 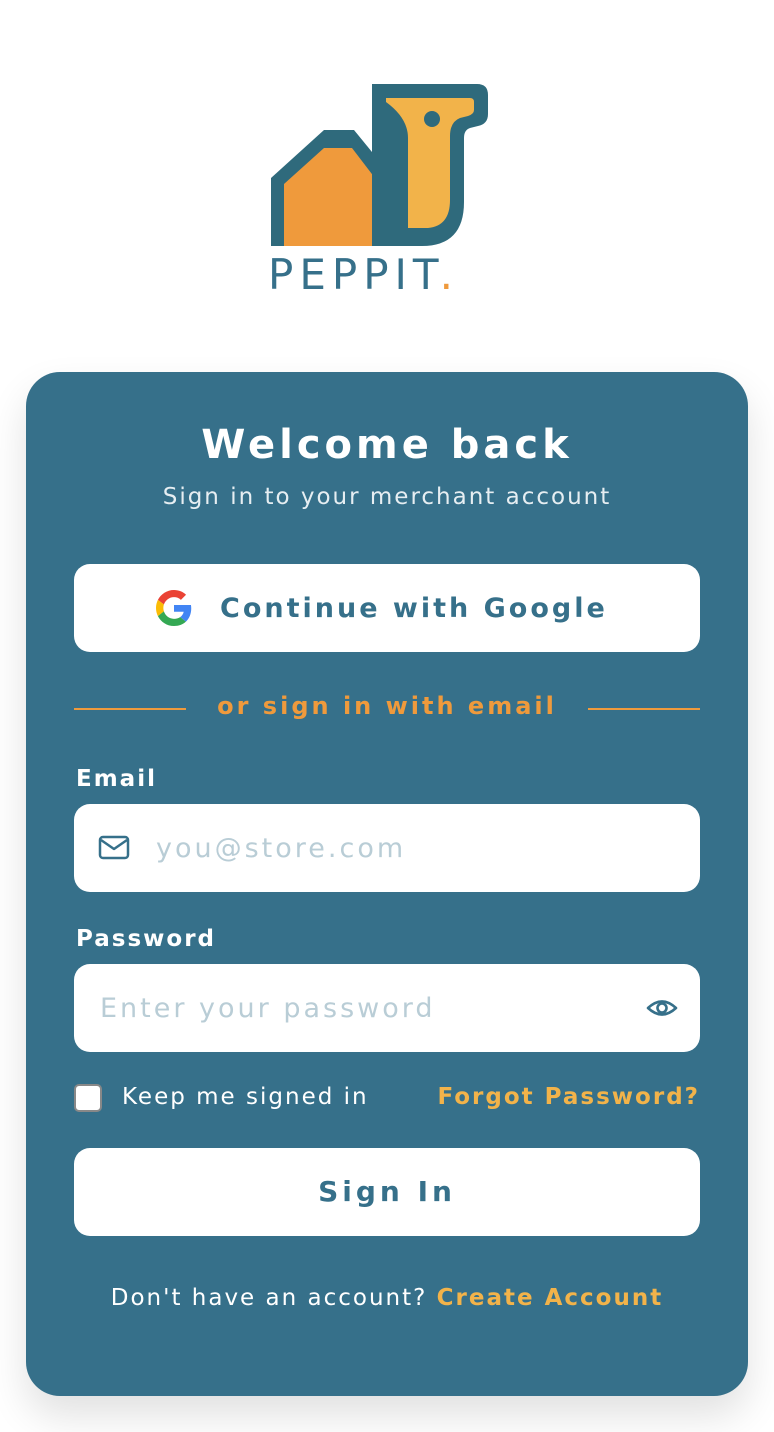 I want to click on password-field-container, so click(x=387, y=1008).